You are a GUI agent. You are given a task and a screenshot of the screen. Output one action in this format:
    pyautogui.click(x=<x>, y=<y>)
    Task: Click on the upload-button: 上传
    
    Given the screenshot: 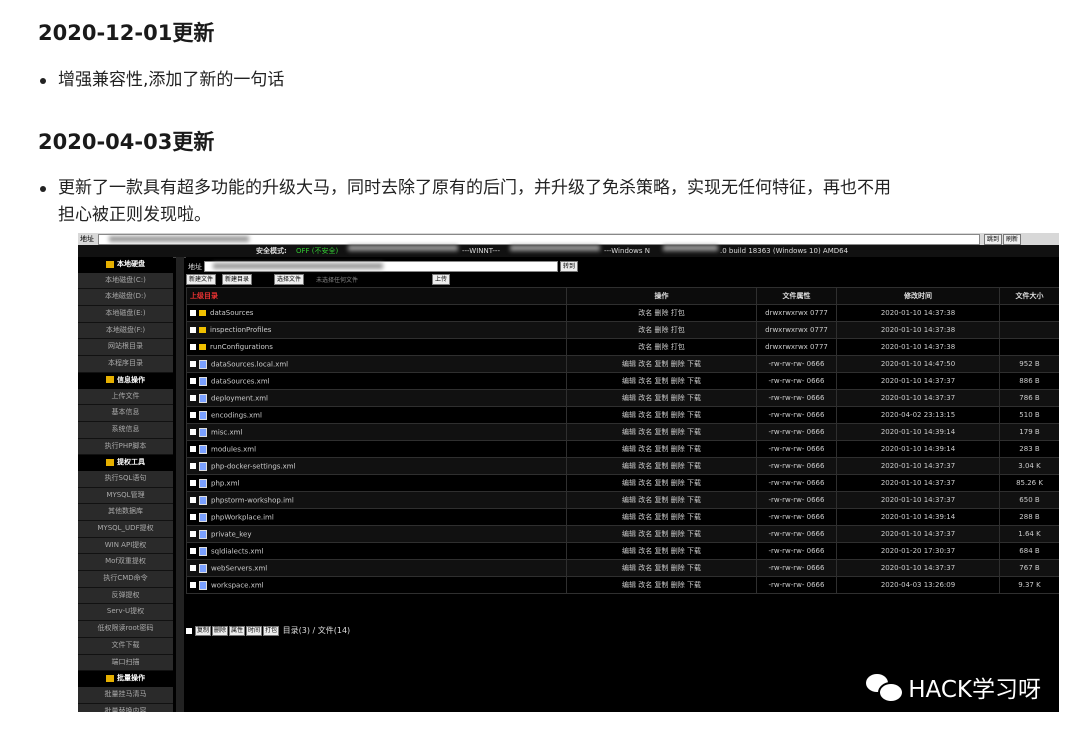 What is the action you would take?
    pyautogui.click(x=441, y=279)
    